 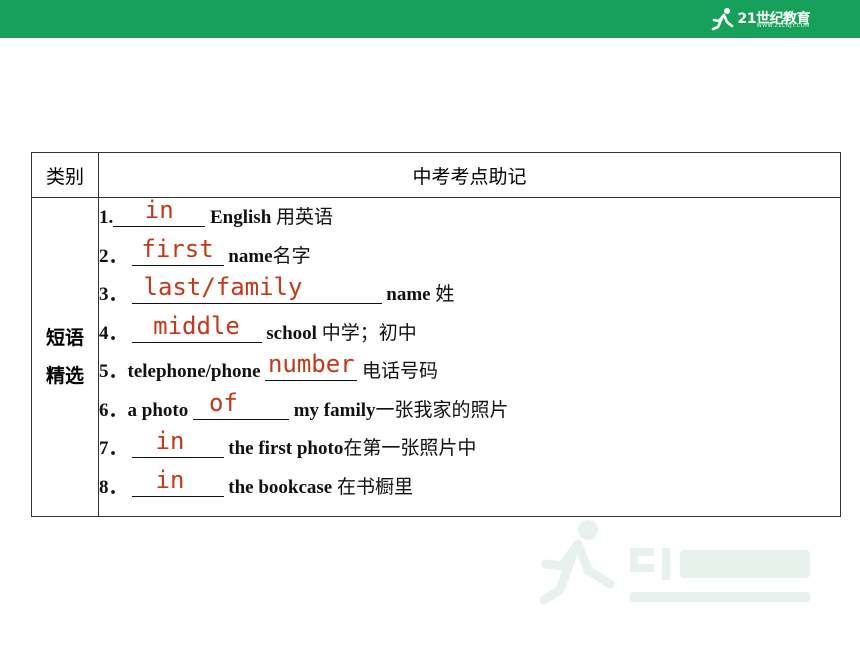 What do you see at coordinates (113, 294) in the screenshot?
I see `item-number: 3．` at bounding box center [113, 294].